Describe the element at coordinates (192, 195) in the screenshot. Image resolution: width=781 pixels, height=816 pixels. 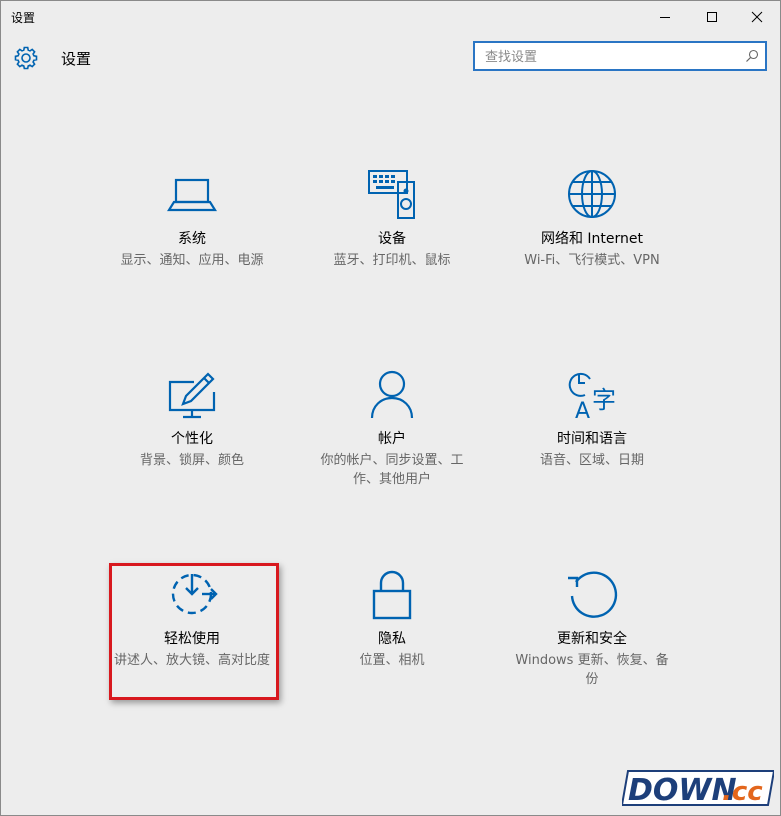
I see `laptop-icon` at that location.